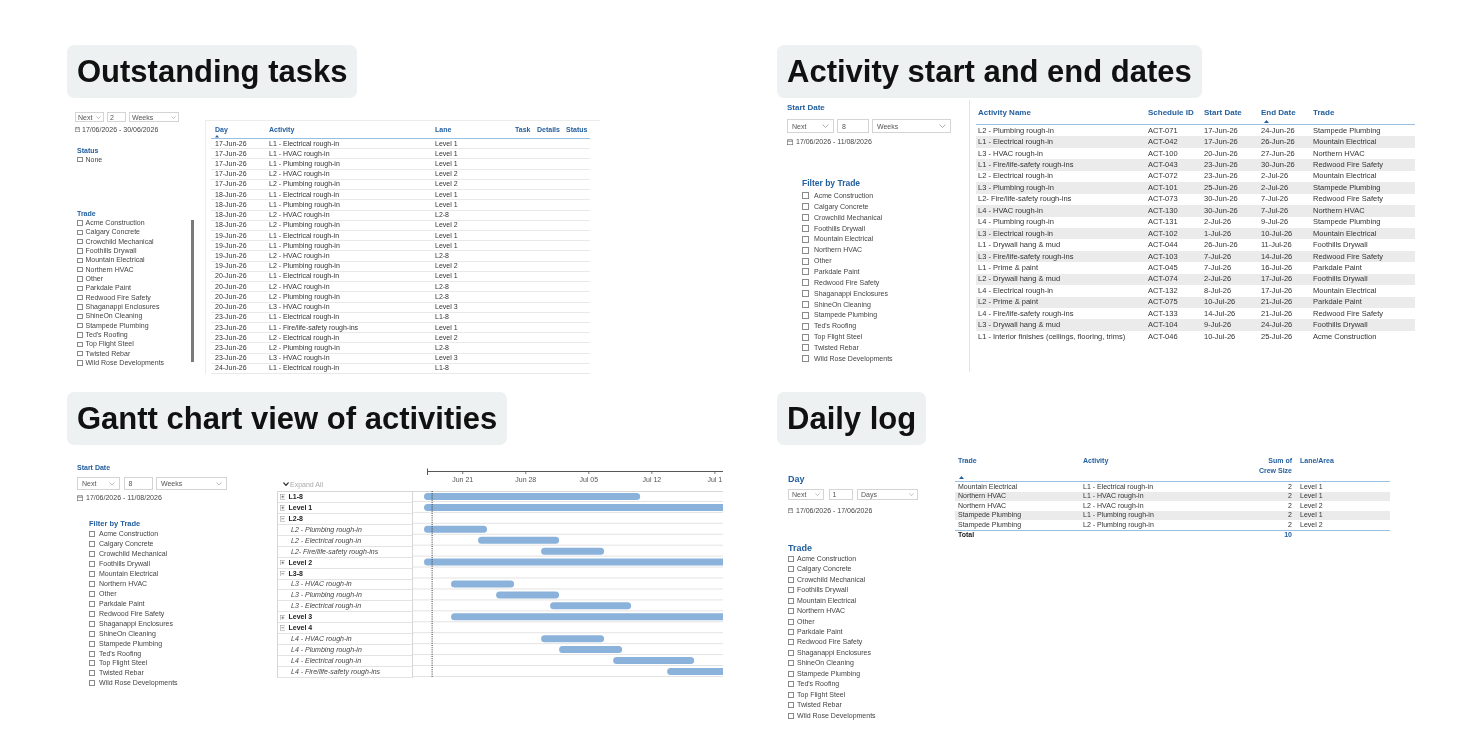 This screenshot has width=1462, height=750. Describe the element at coordinates (1324, 113) in the screenshot. I see `column-header: Trade` at that location.